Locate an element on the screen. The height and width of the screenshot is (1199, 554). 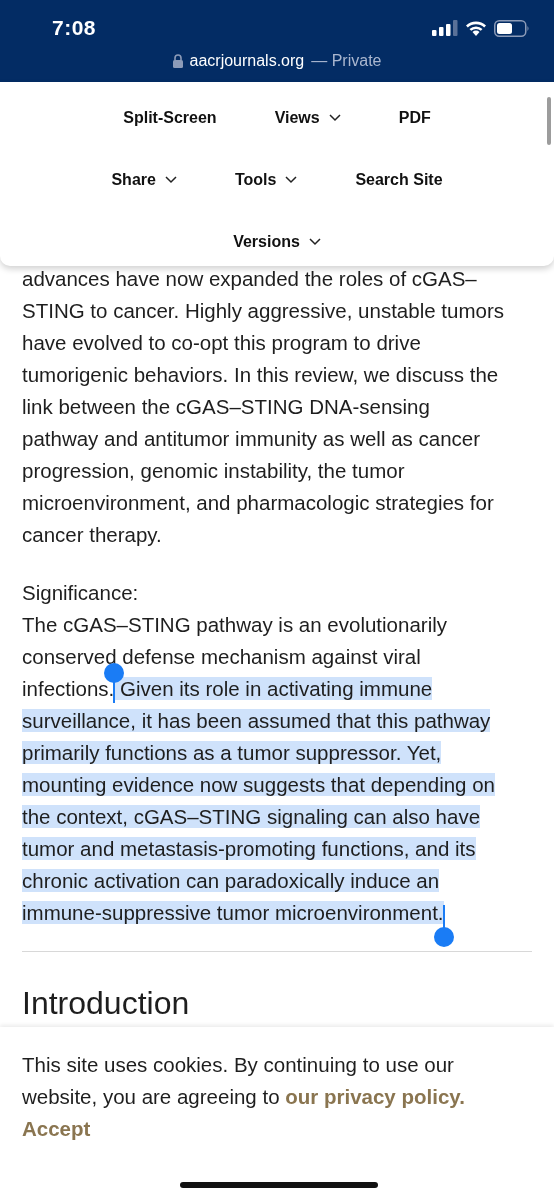
section-heading: Significance: is located at coordinates (81, 593).